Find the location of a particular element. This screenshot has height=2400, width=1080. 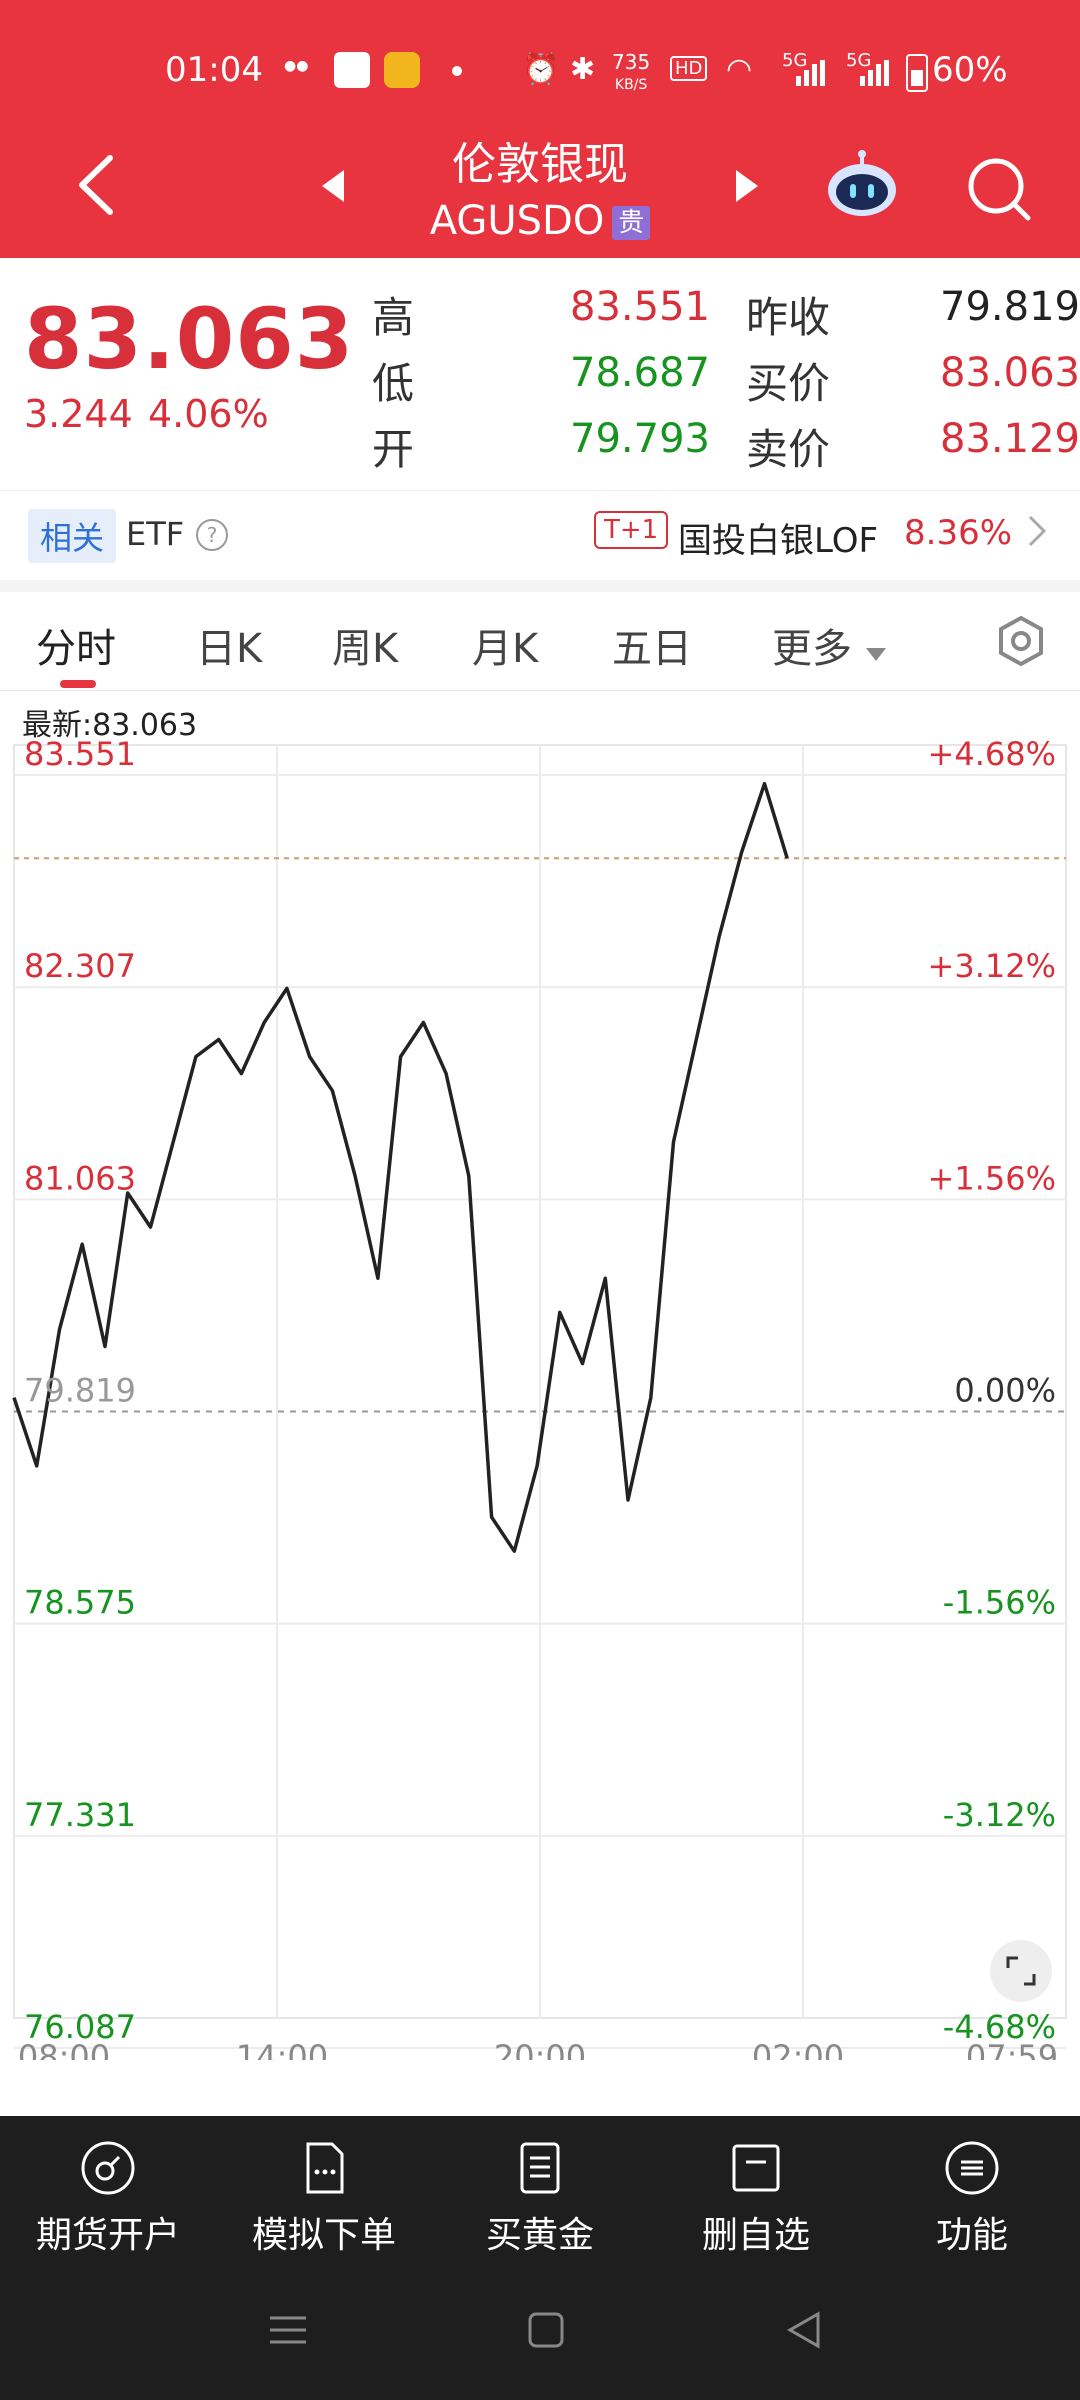

buy-gold-label: 买黄金 is located at coordinates (539, 2235).